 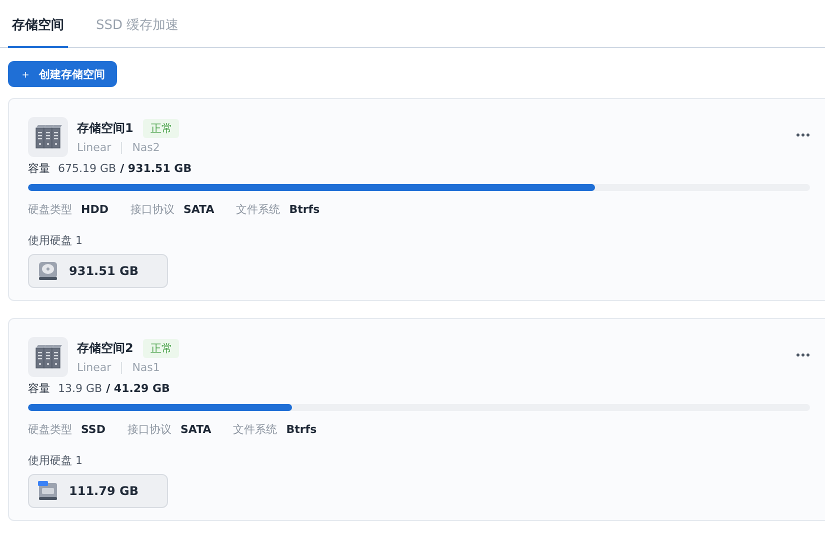 I want to click on spec-value: HDD, so click(x=94, y=209).